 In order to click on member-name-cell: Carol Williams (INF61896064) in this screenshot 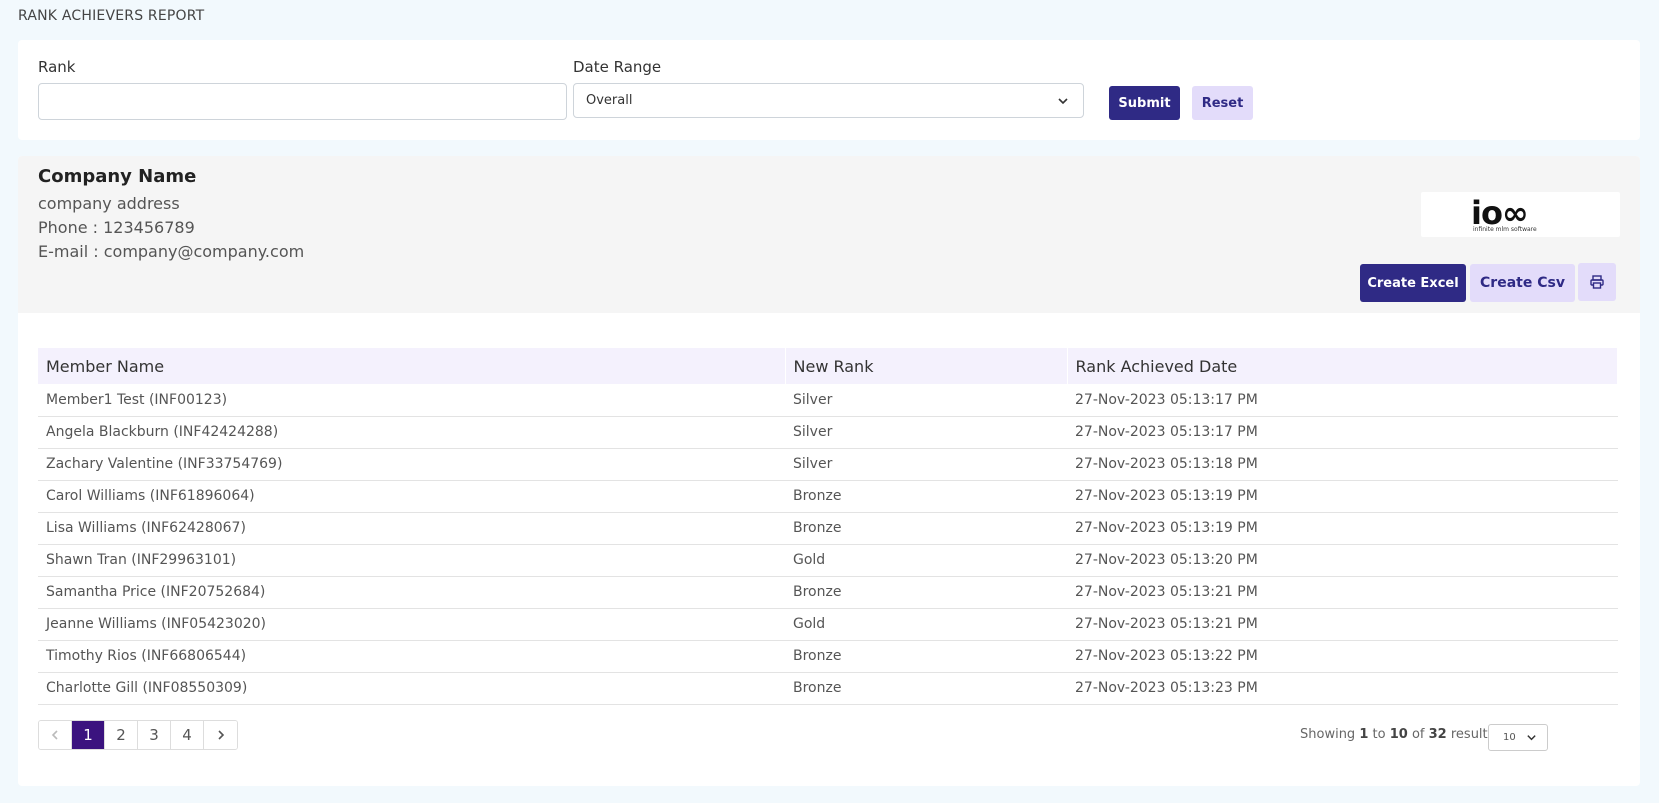, I will do `click(411, 496)`.